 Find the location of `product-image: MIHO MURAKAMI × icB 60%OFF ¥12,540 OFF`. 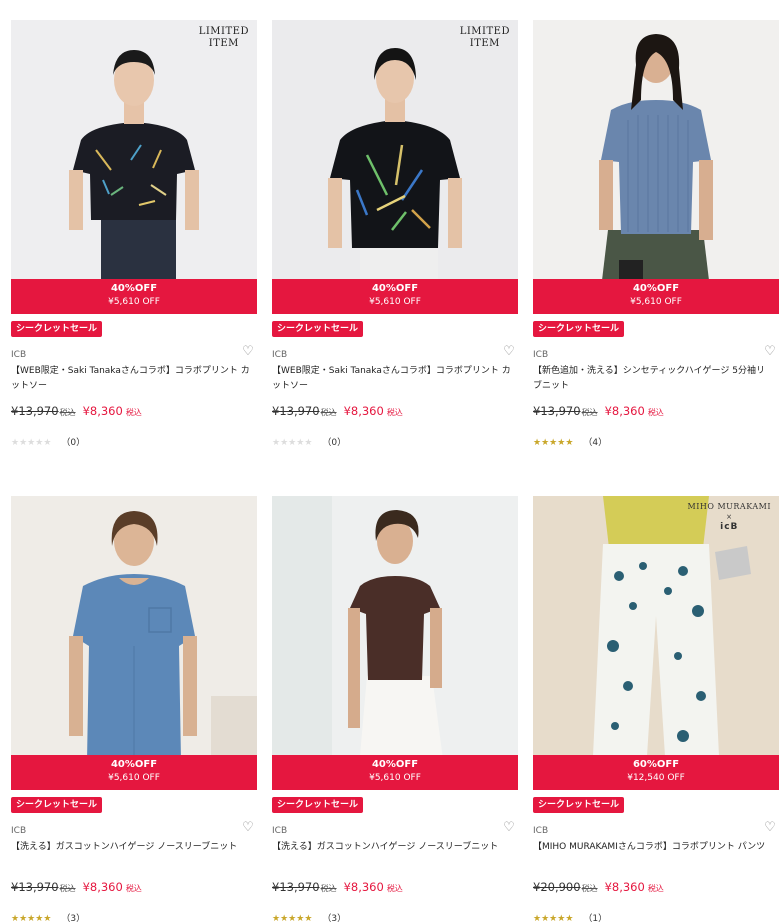

product-image: MIHO MURAKAMI × icB 60%OFF ¥12,540 OFF is located at coordinates (656, 643).